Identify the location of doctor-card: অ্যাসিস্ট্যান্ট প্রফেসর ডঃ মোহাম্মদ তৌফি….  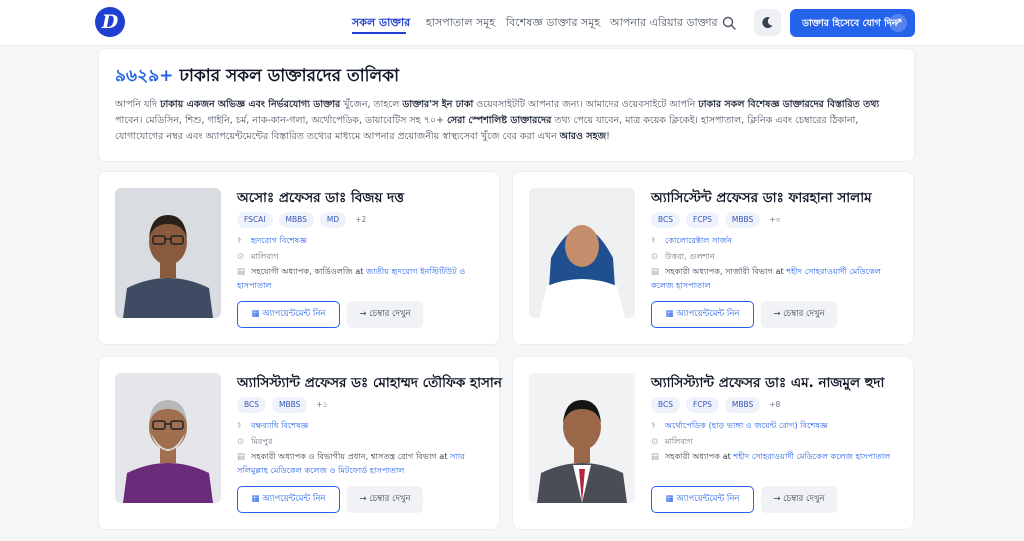
(300, 443).